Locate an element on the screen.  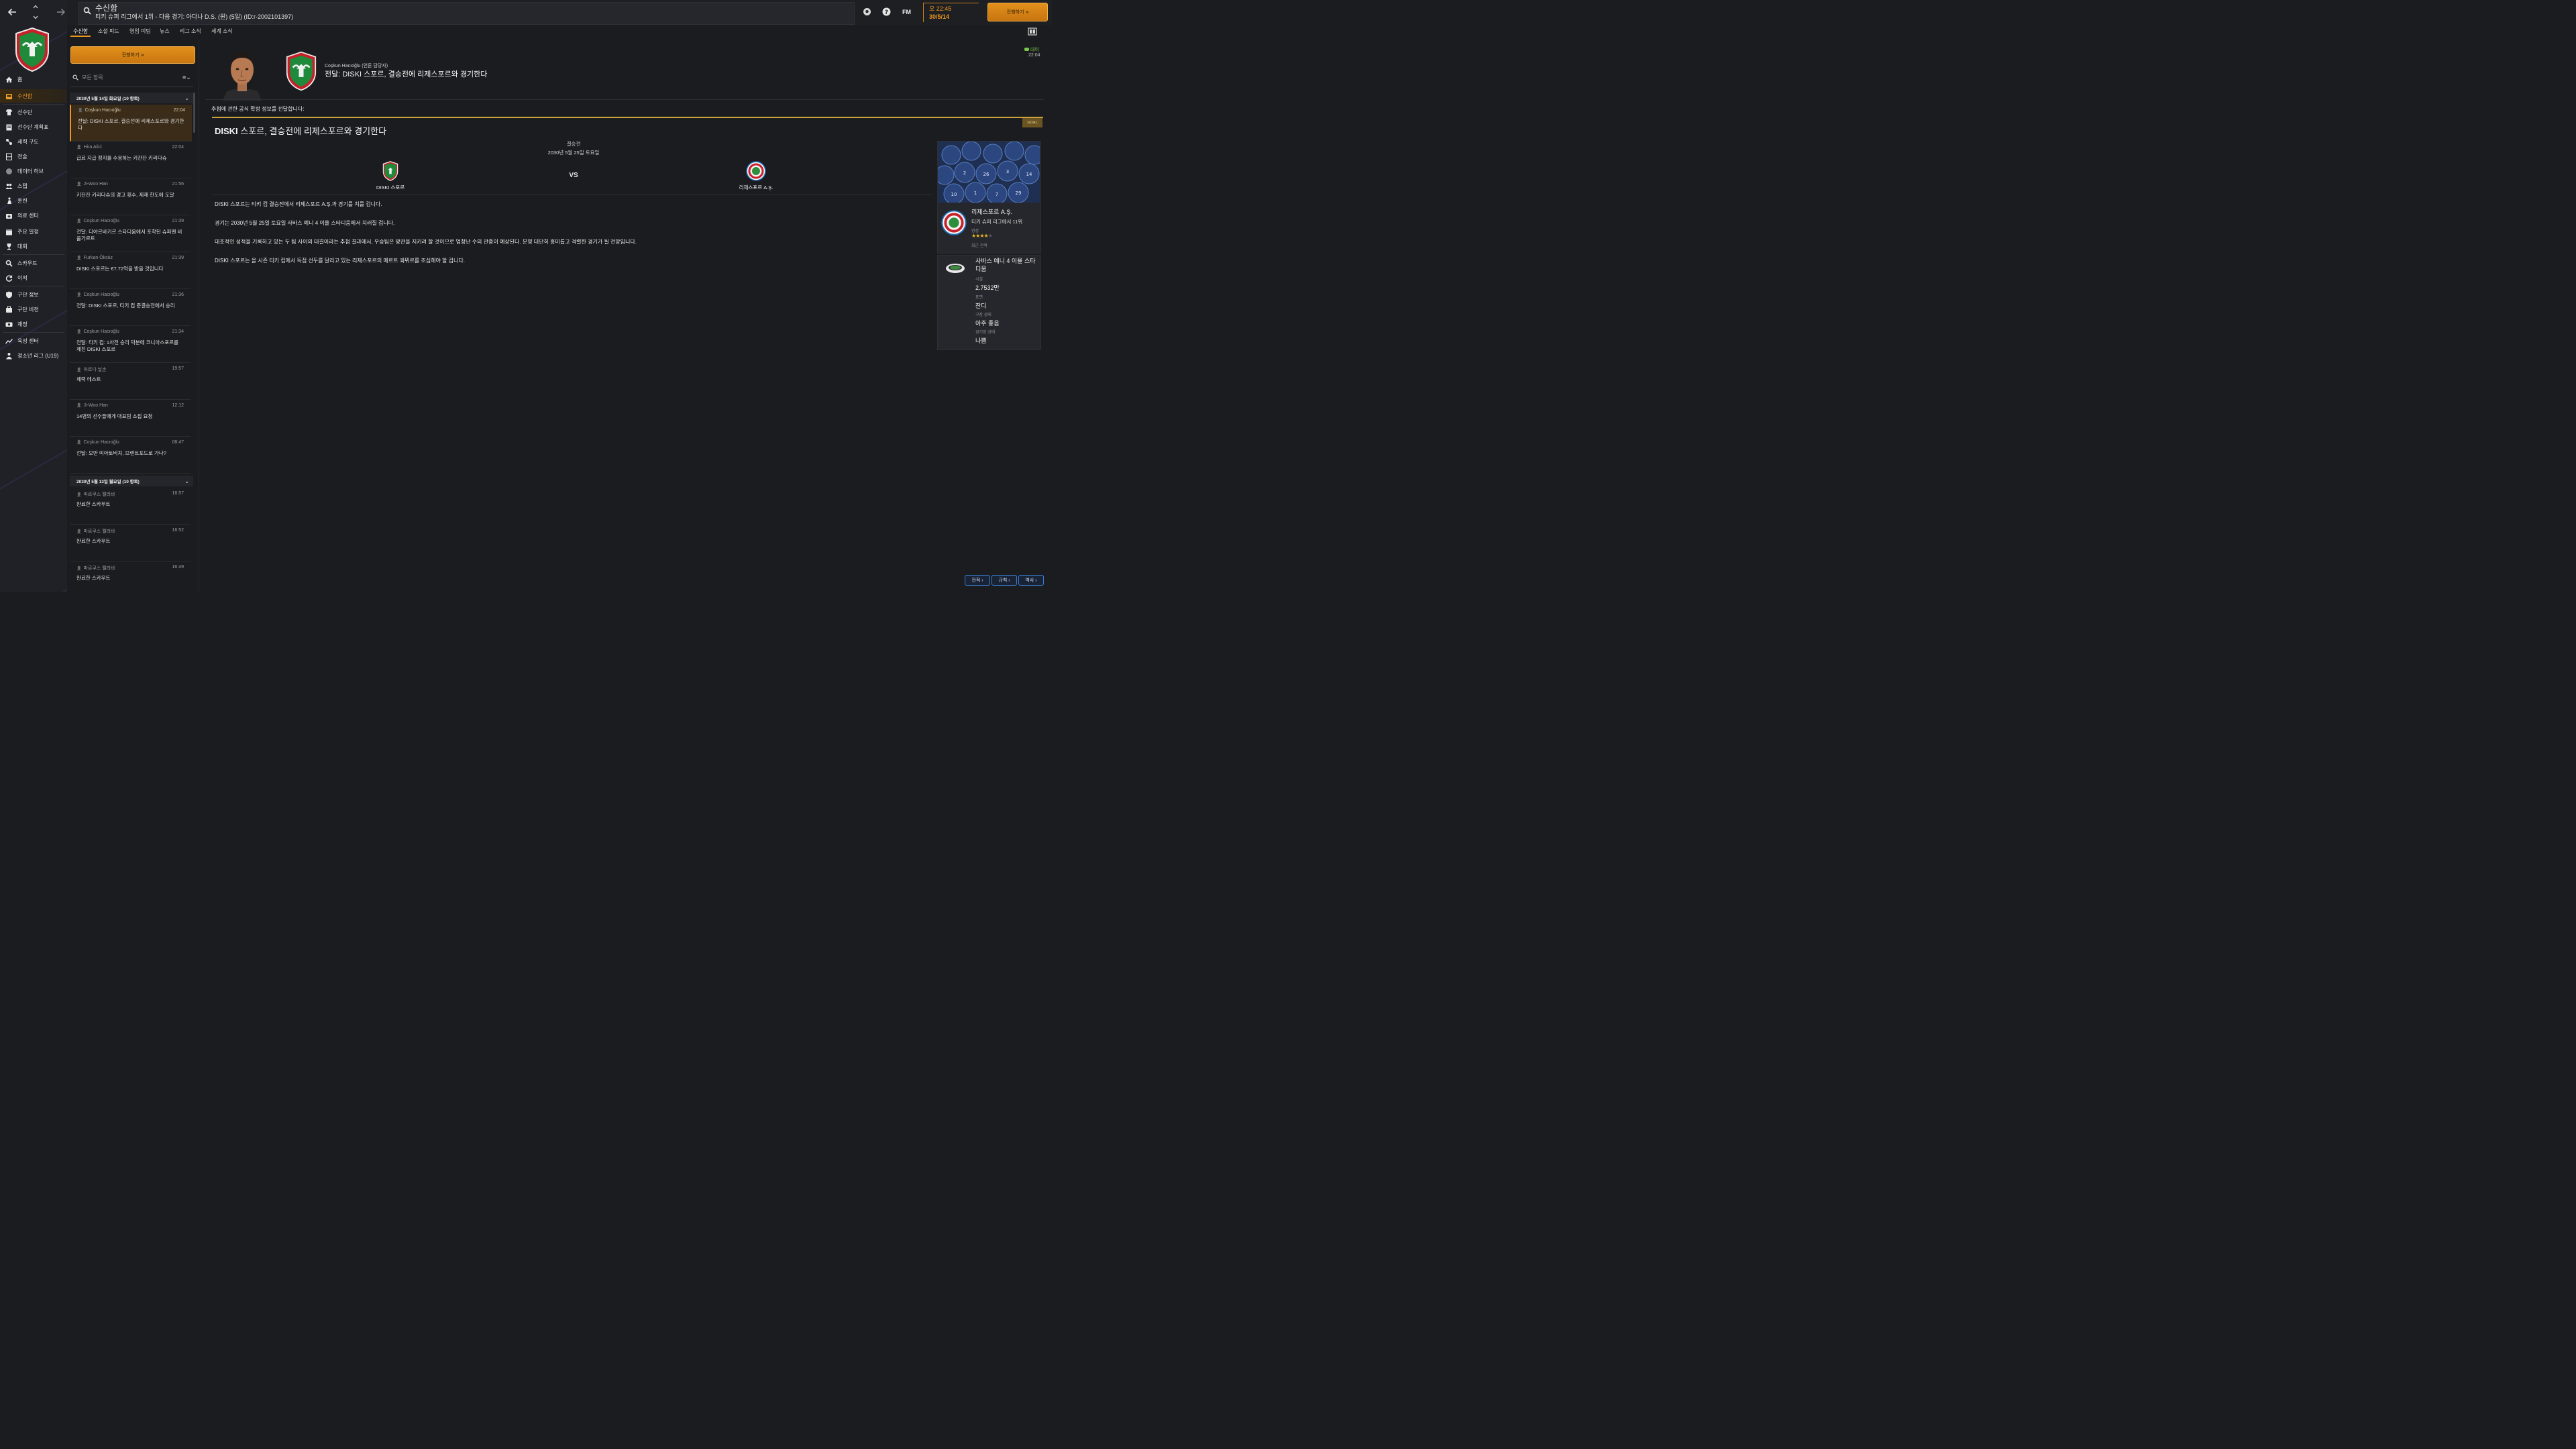
list-item: 마르쿠스 펠라바 16:52 완료한 스카우트 is located at coordinates (130, 543).